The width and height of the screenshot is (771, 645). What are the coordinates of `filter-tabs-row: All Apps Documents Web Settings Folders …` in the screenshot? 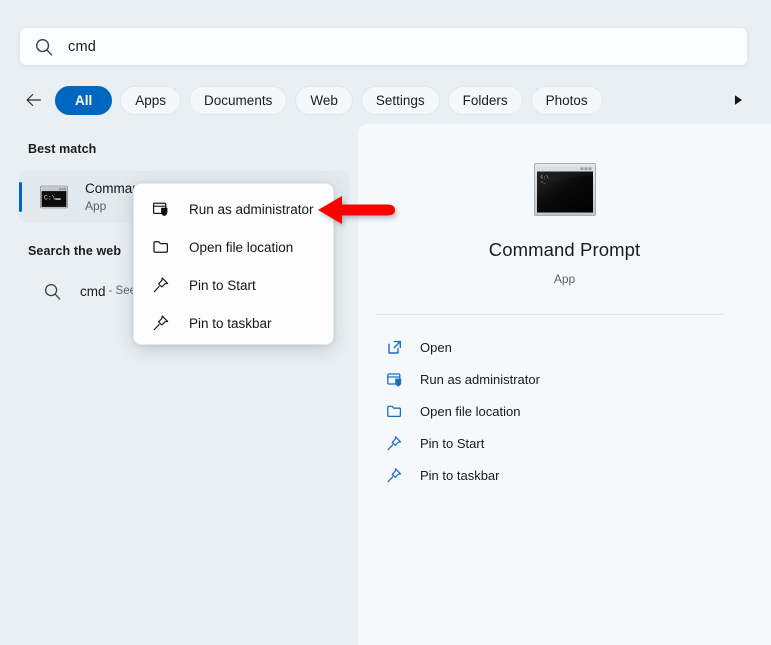 It's located at (383, 100).